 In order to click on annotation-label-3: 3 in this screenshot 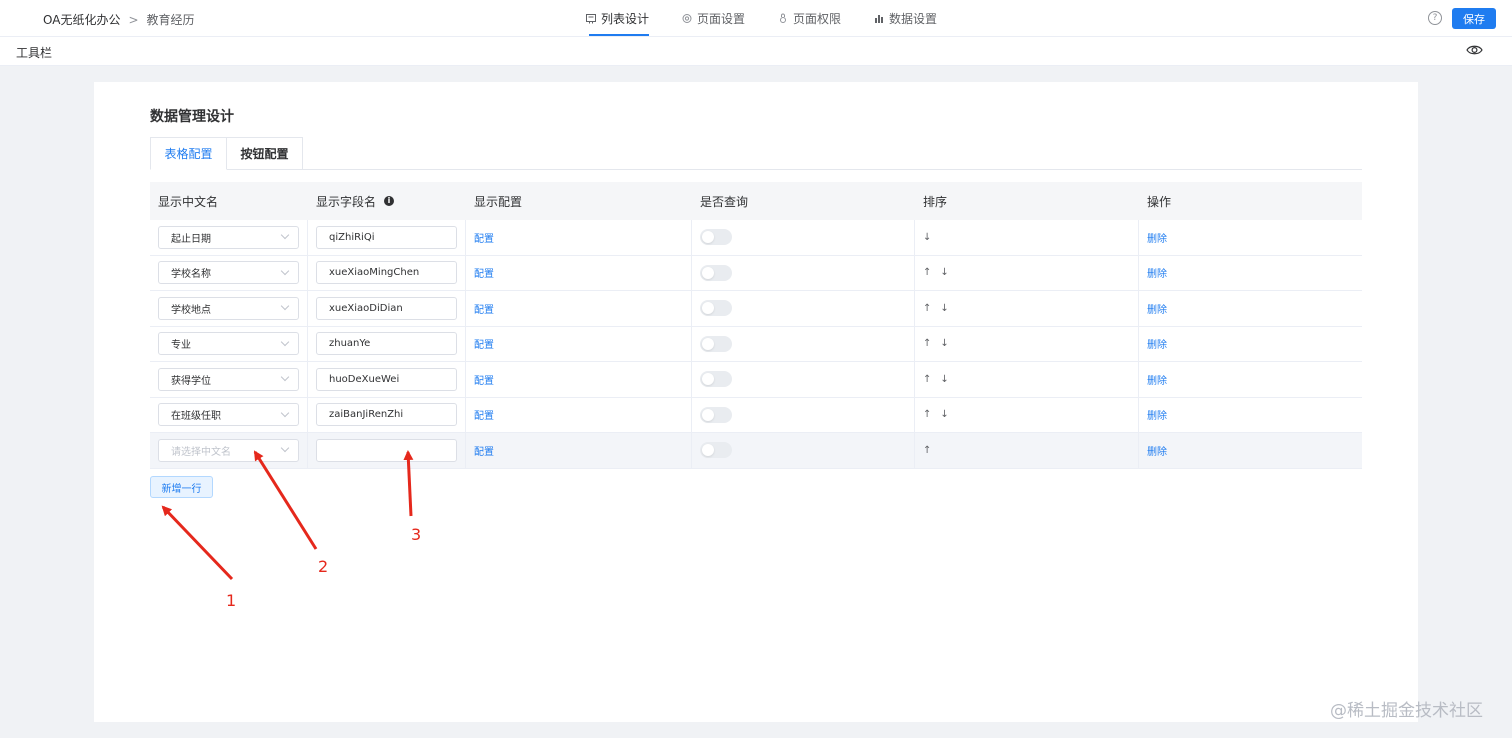, I will do `click(416, 534)`.